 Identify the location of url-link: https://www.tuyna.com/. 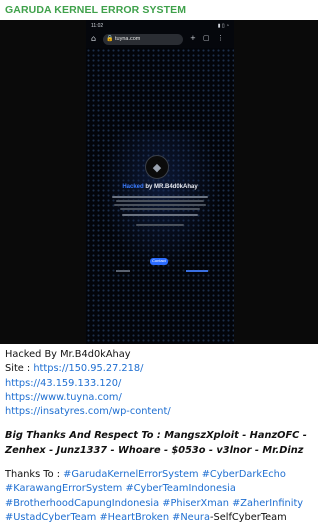
(160, 398).